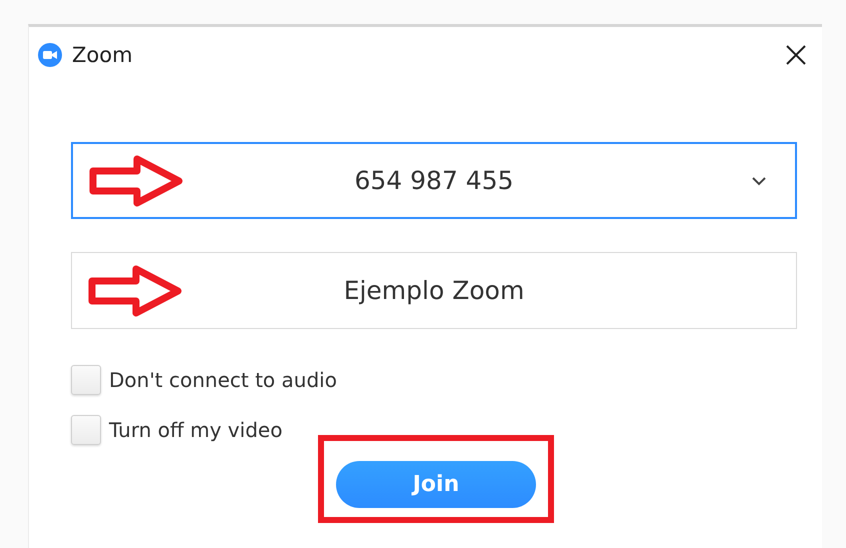  Describe the element at coordinates (103, 54) in the screenshot. I see `window-title: Zoom` at that location.